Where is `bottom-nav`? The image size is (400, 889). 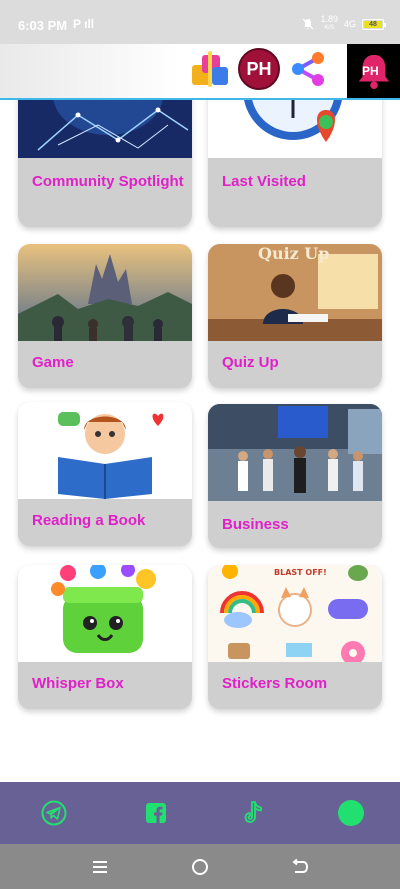
bottom-nav is located at coordinates (200, 813).